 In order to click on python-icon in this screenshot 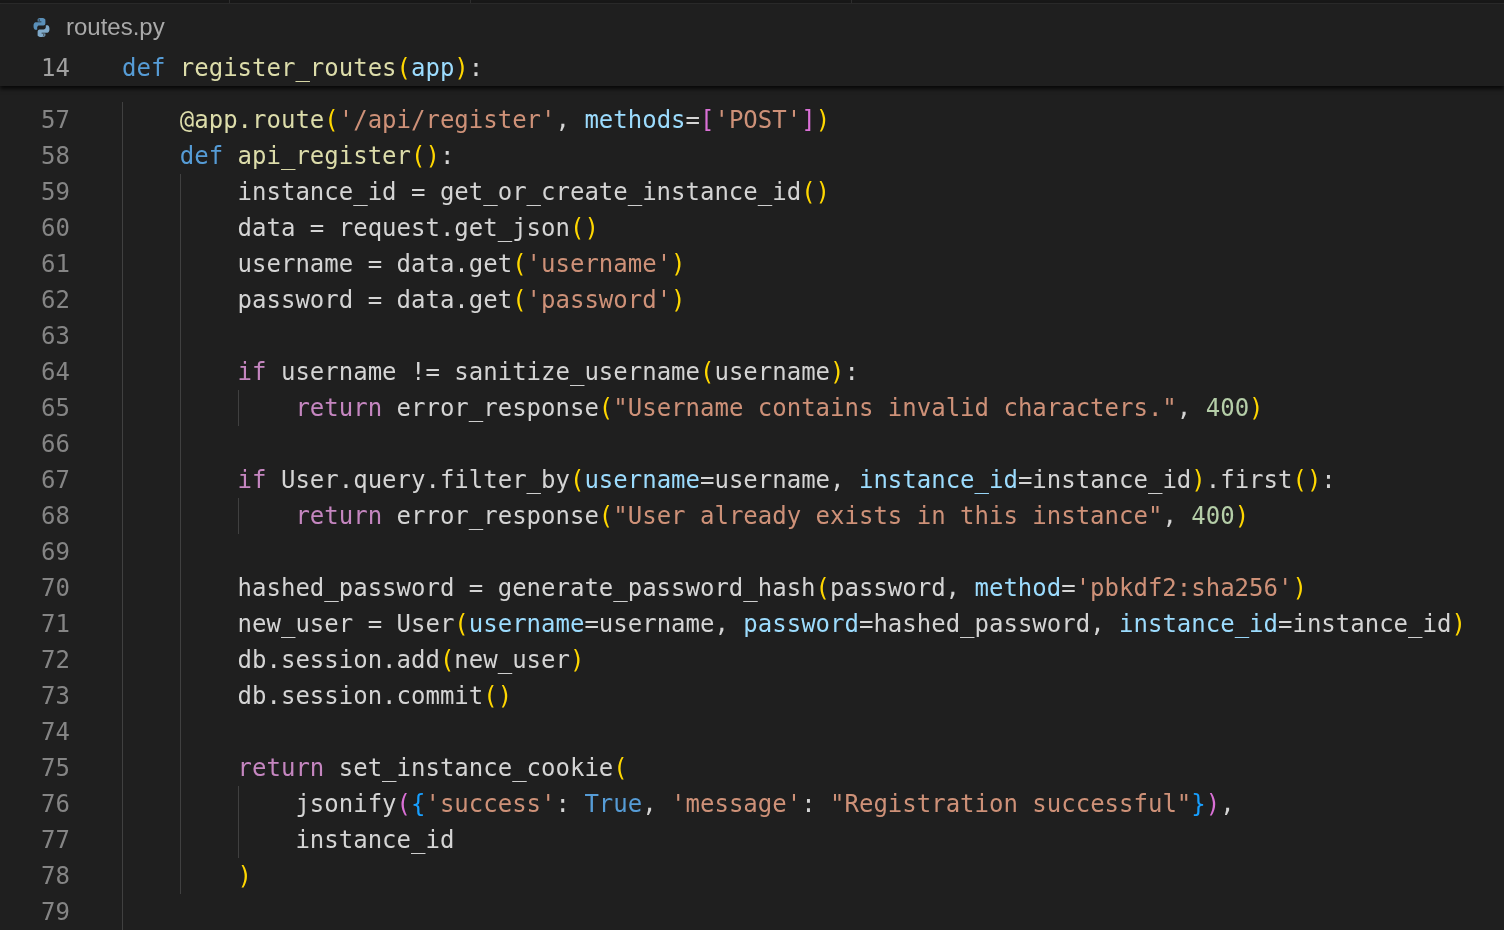, I will do `click(41, 27)`.